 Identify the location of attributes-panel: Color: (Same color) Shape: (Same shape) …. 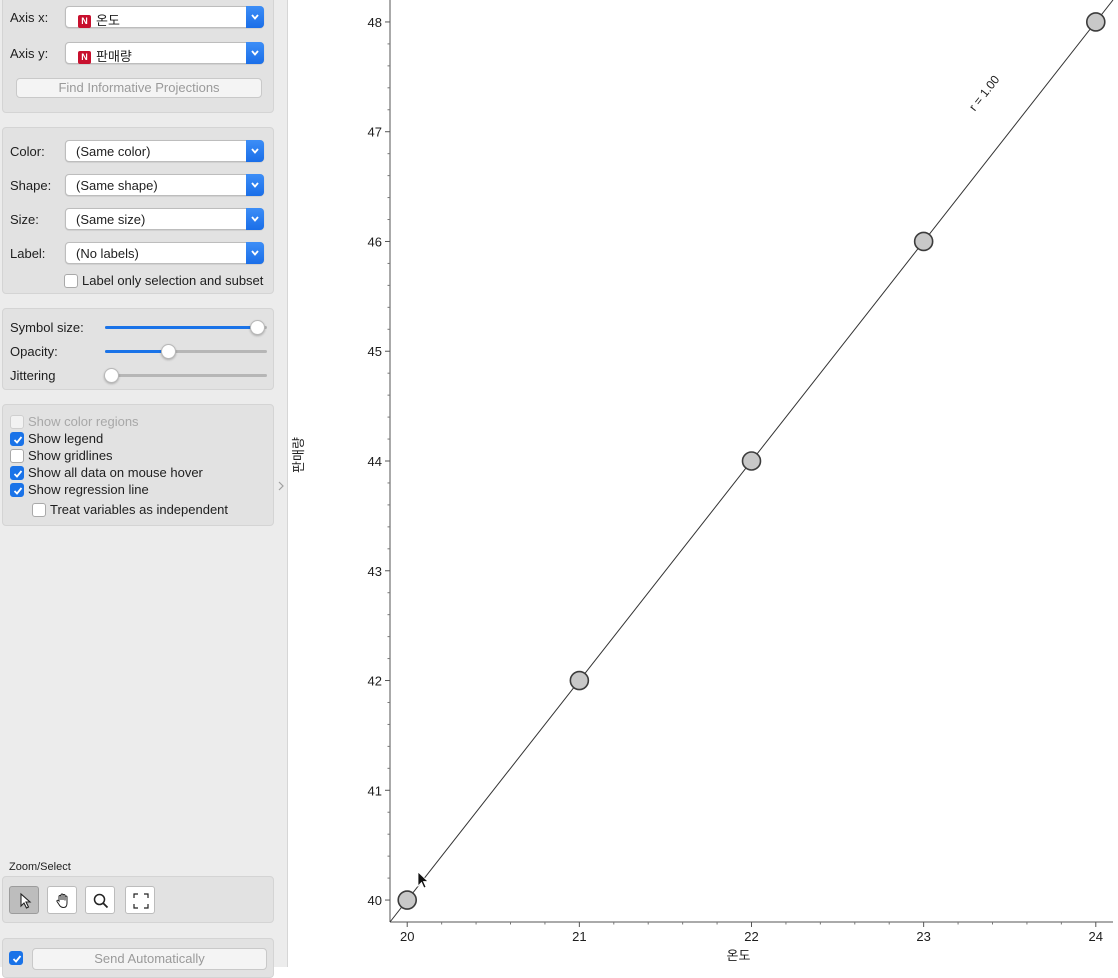
(138, 210).